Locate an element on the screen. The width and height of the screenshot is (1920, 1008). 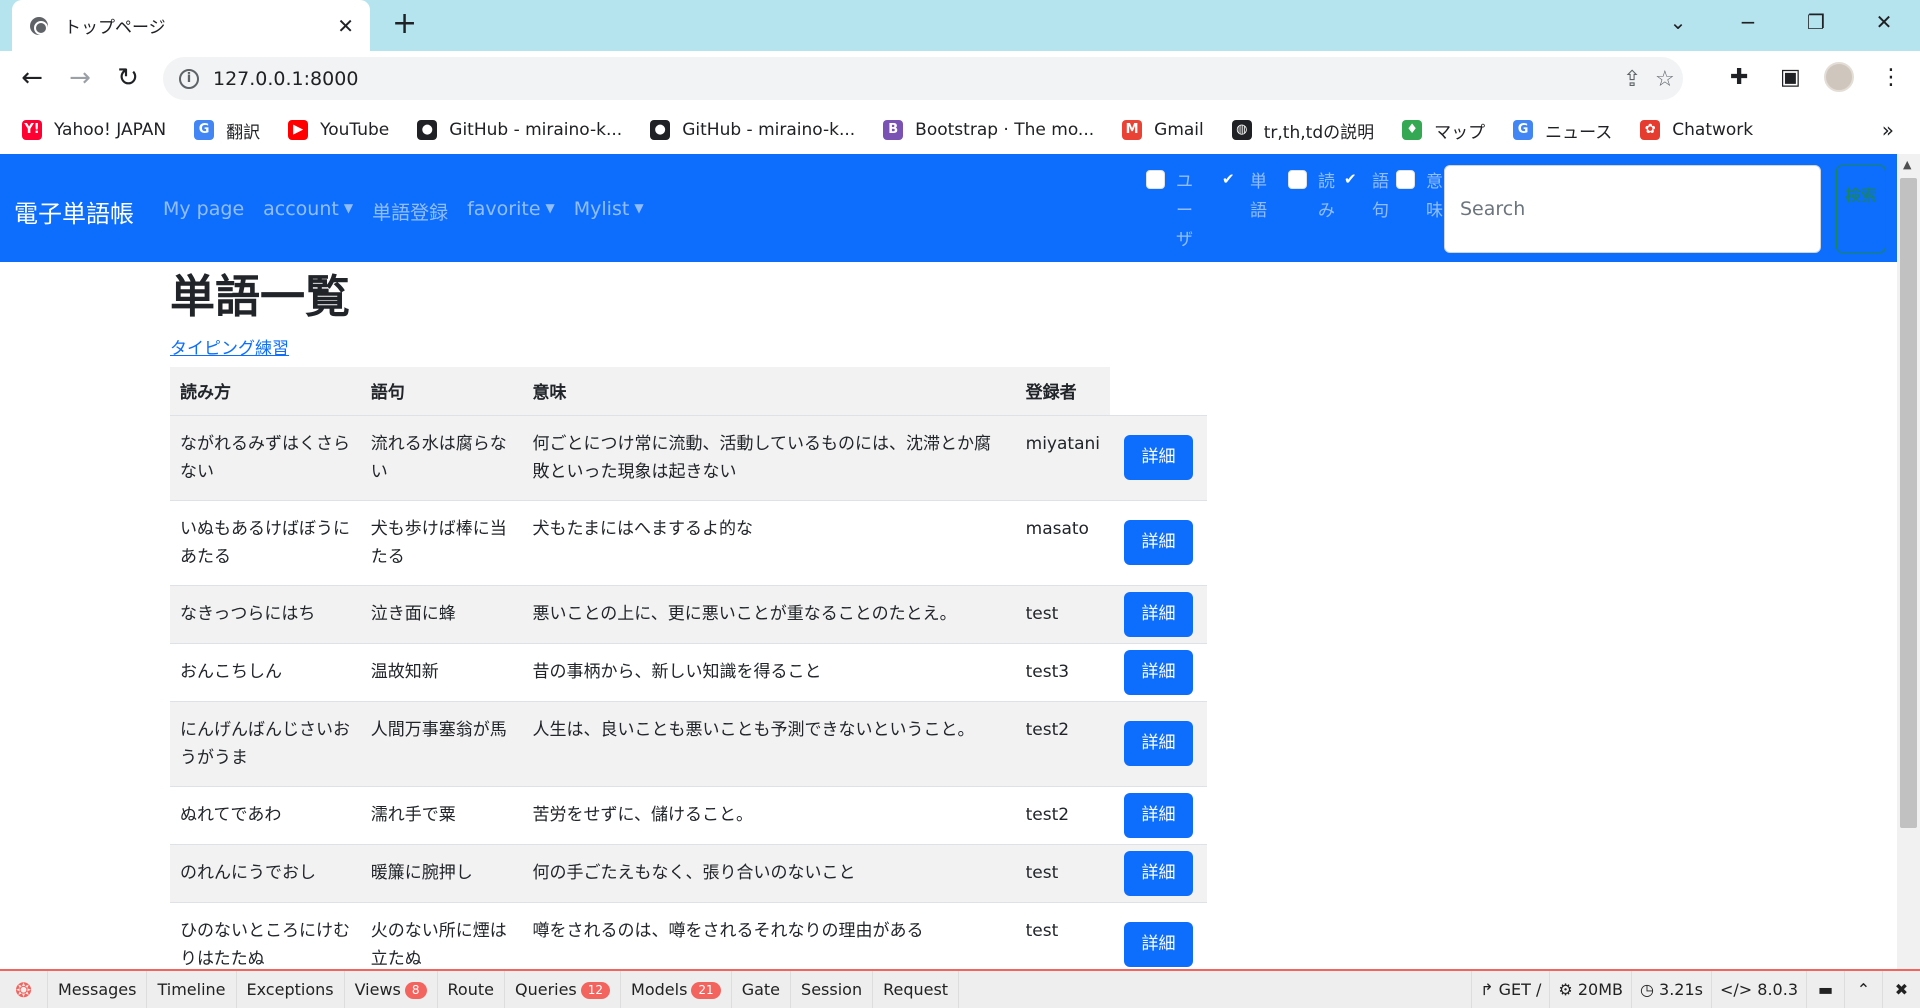
reload-icon: ↻ is located at coordinates (128, 78).